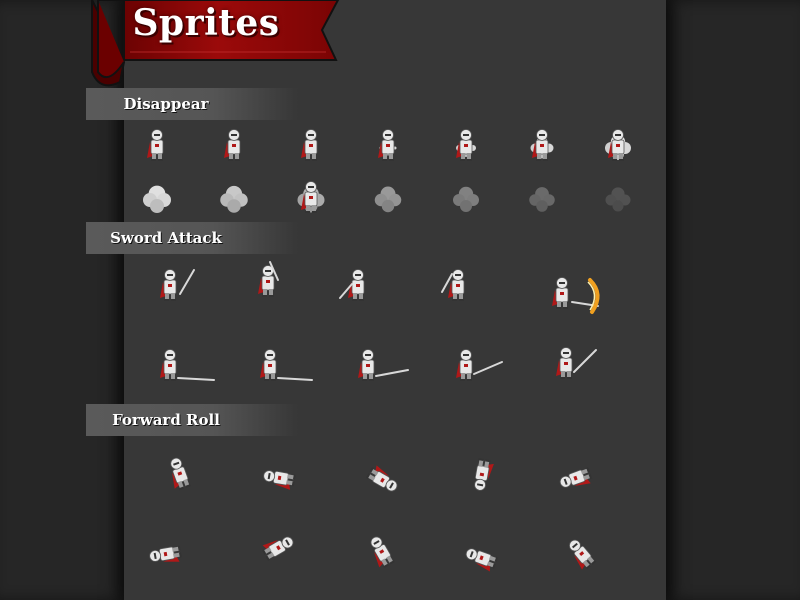 The width and height of the screenshot is (800, 600). I want to click on section-header-sword-attack: Sword Attack, so click(192, 238).